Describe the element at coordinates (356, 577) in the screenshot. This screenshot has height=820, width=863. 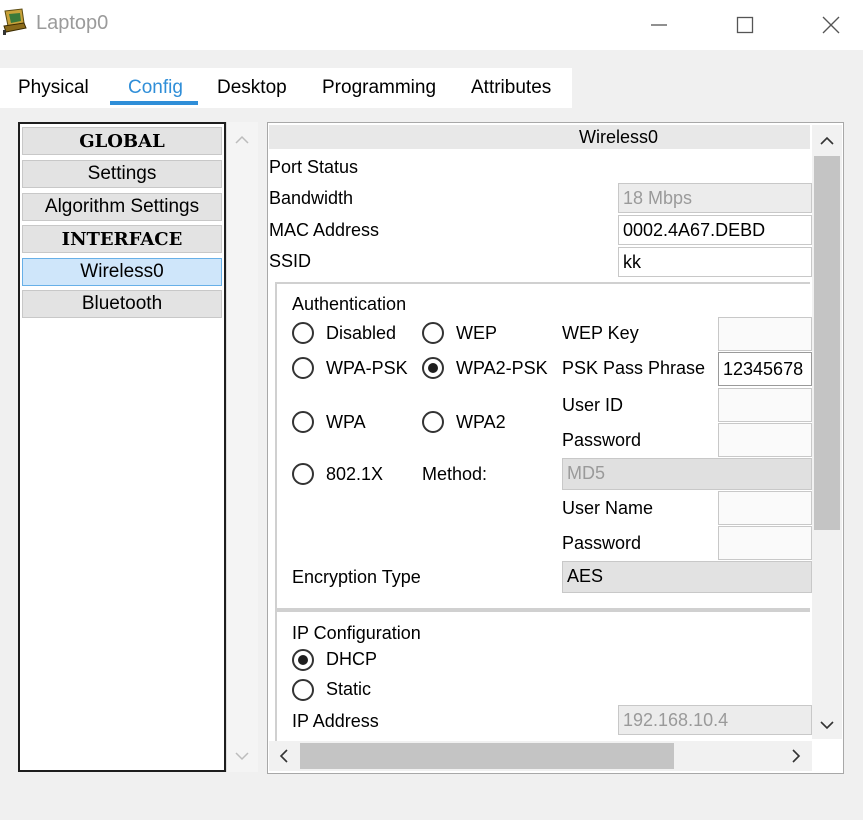
I see `encryption-type-label: Encryption Type` at that location.